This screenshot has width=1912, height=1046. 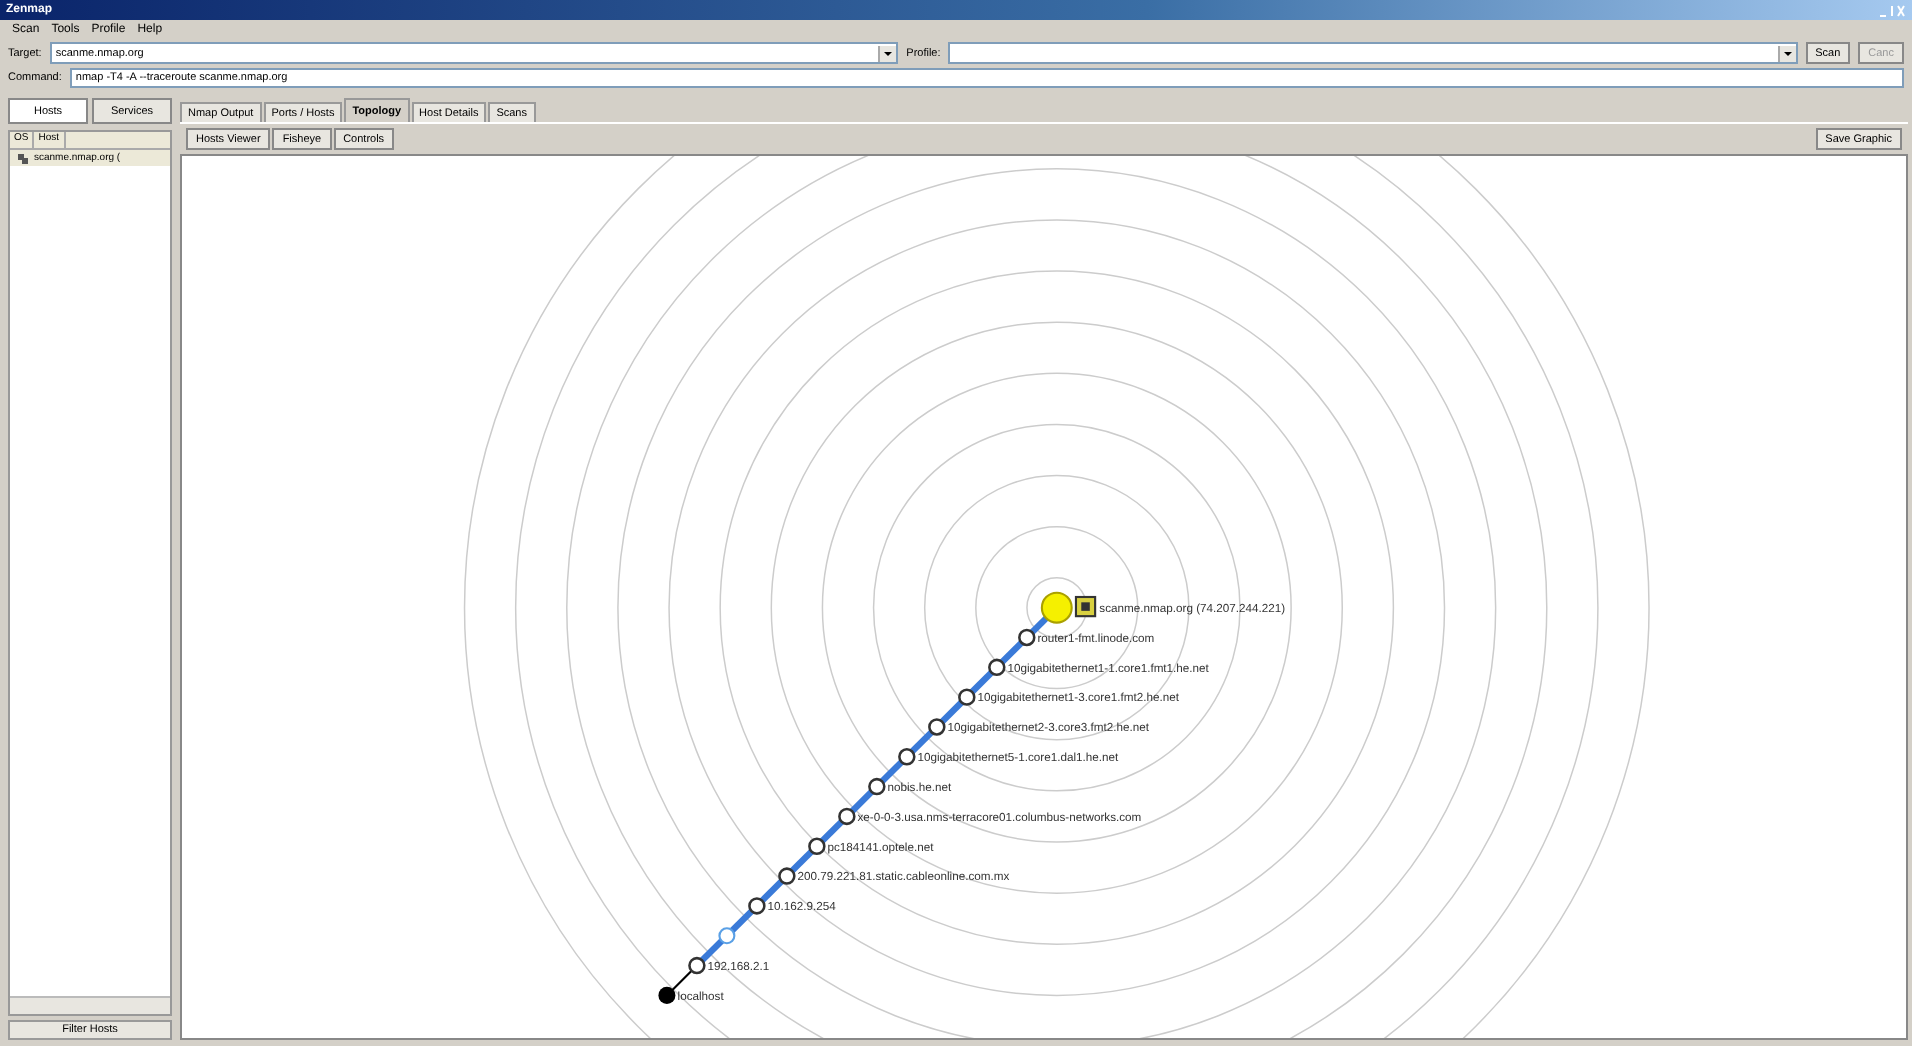 What do you see at coordinates (23, 158) in the screenshot?
I see `os-icon` at bounding box center [23, 158].